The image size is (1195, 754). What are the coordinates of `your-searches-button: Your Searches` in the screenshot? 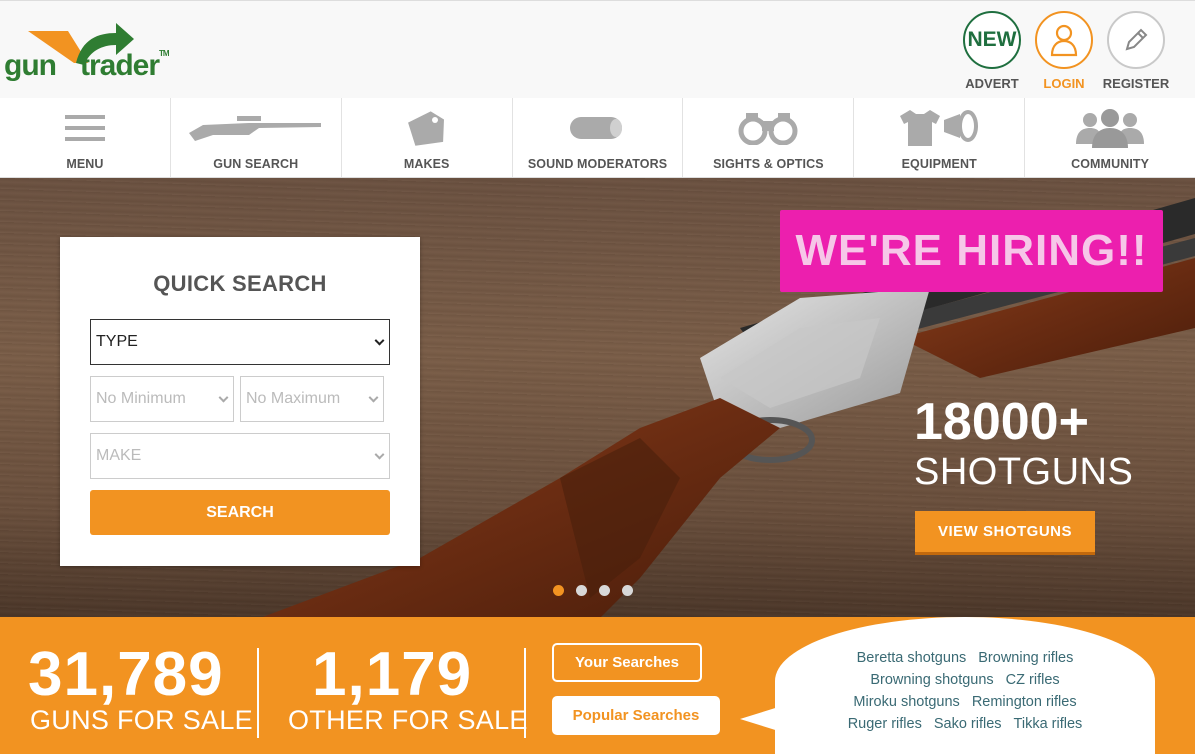 It's located at (627, 662).